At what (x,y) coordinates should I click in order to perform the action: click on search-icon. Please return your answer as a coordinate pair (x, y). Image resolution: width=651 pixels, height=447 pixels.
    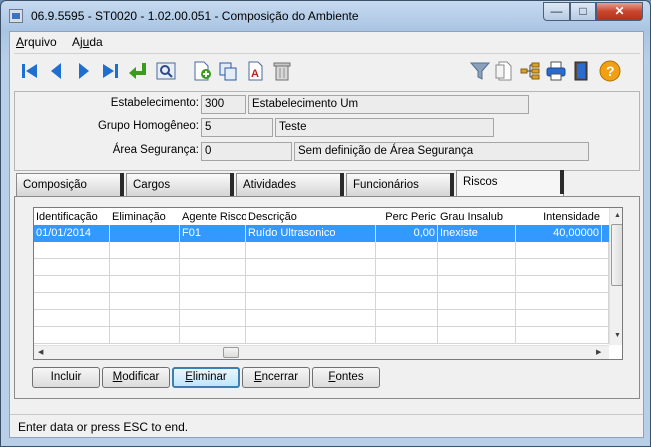
    Looking at the image, I should click on (166, 71).